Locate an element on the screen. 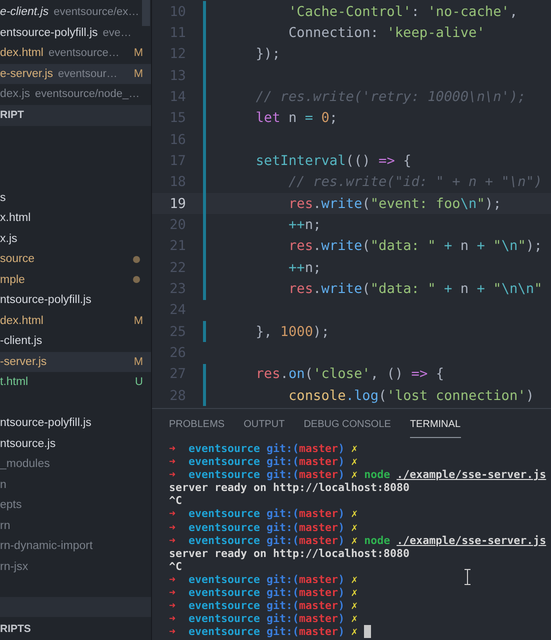  tree-item: source is located at coordinates (75, 259).